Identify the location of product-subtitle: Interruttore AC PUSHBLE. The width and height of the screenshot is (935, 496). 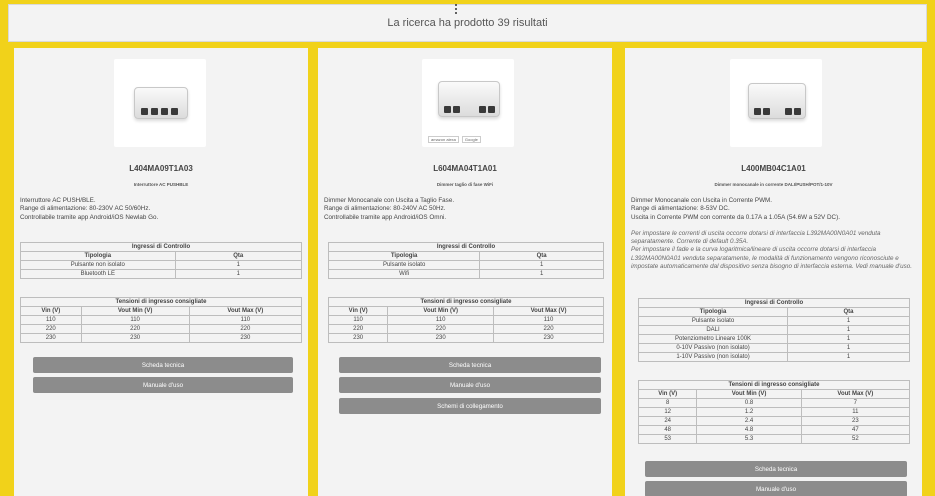
(161, 184).